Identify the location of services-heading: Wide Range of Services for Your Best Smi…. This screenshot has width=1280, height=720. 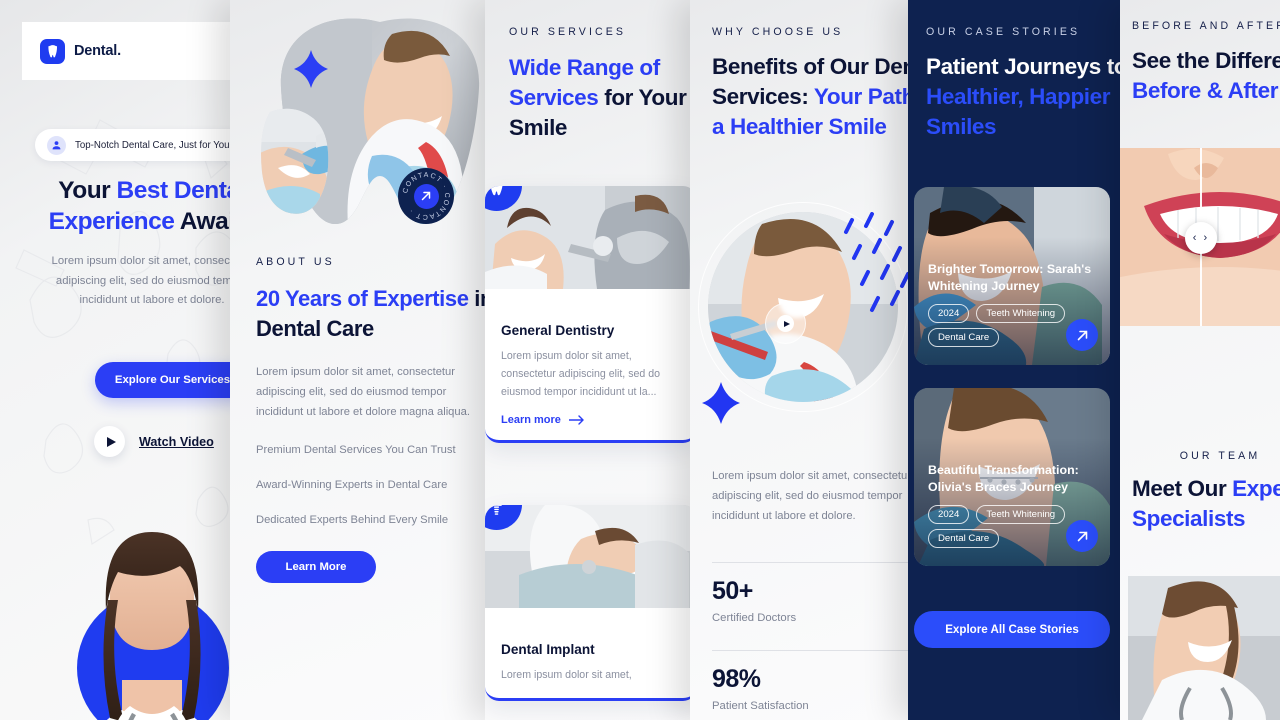
(607, 97).